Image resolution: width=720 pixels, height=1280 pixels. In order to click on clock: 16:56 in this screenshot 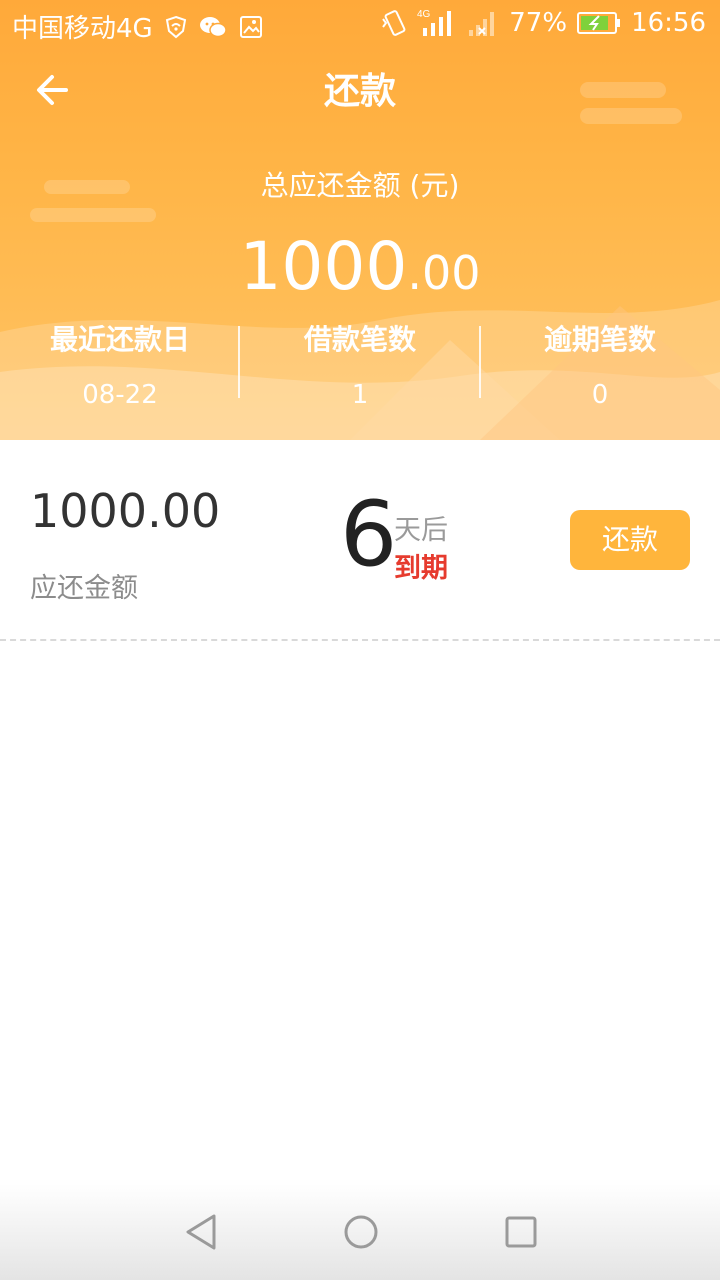, I will do `click(668, 23)`.